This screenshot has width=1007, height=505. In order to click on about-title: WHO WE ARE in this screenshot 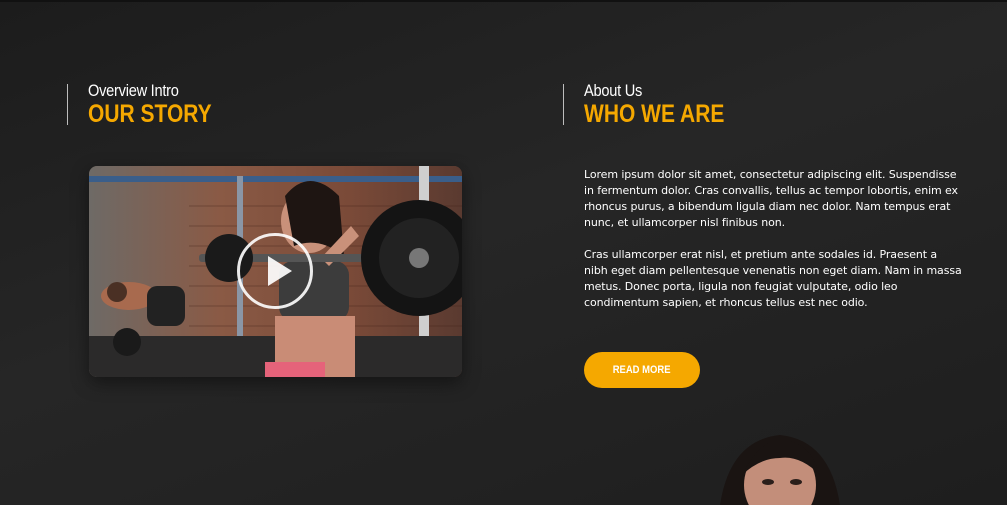, I will do `click(654, 114)`.